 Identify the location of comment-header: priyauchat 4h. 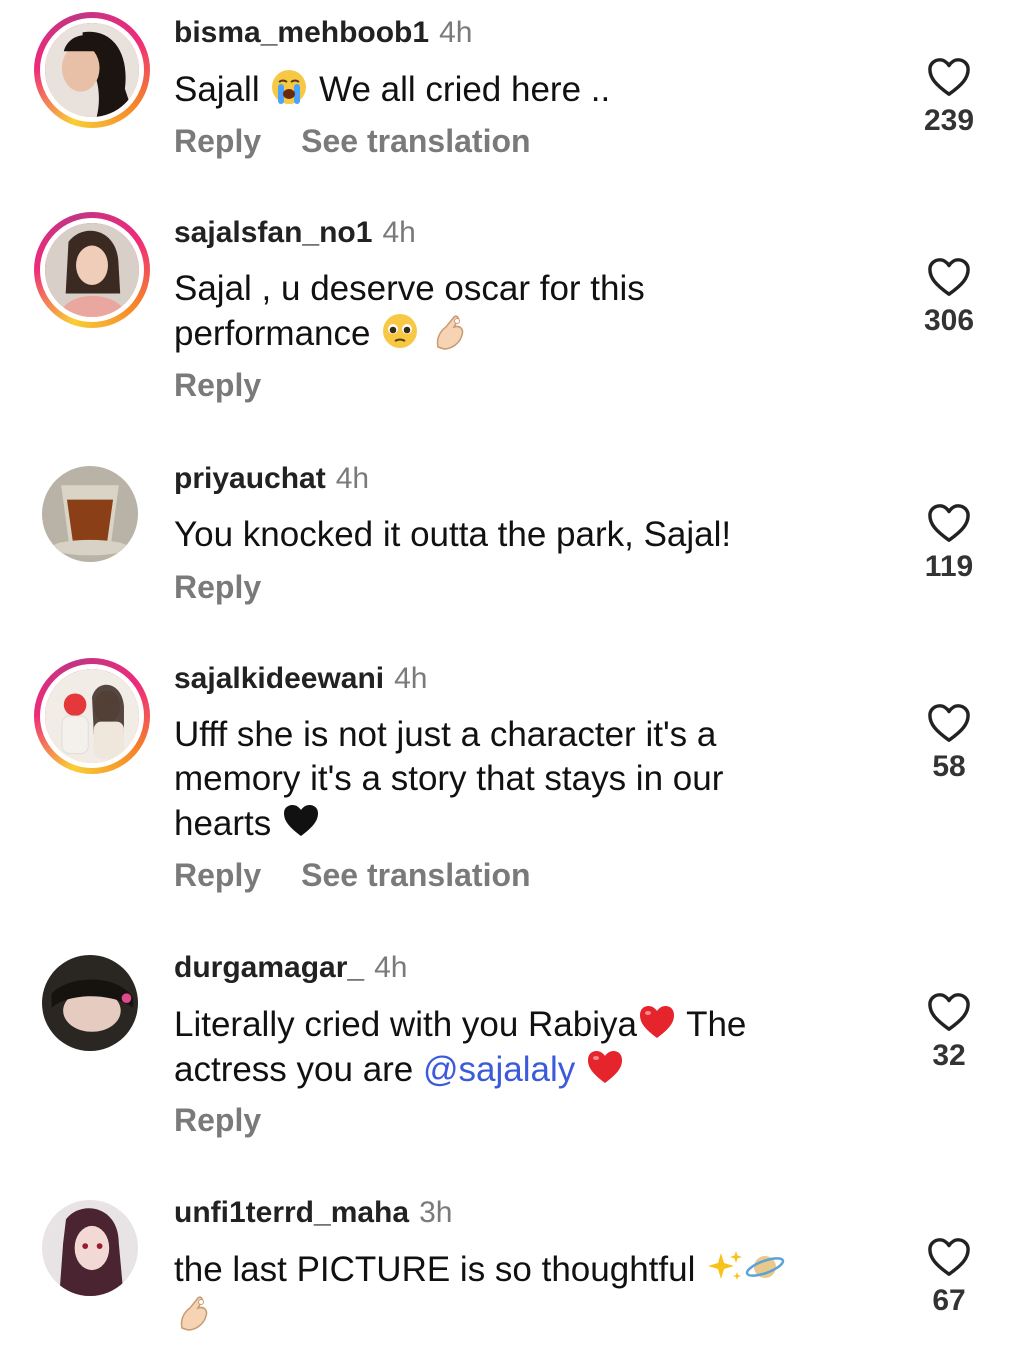
(271, 479).